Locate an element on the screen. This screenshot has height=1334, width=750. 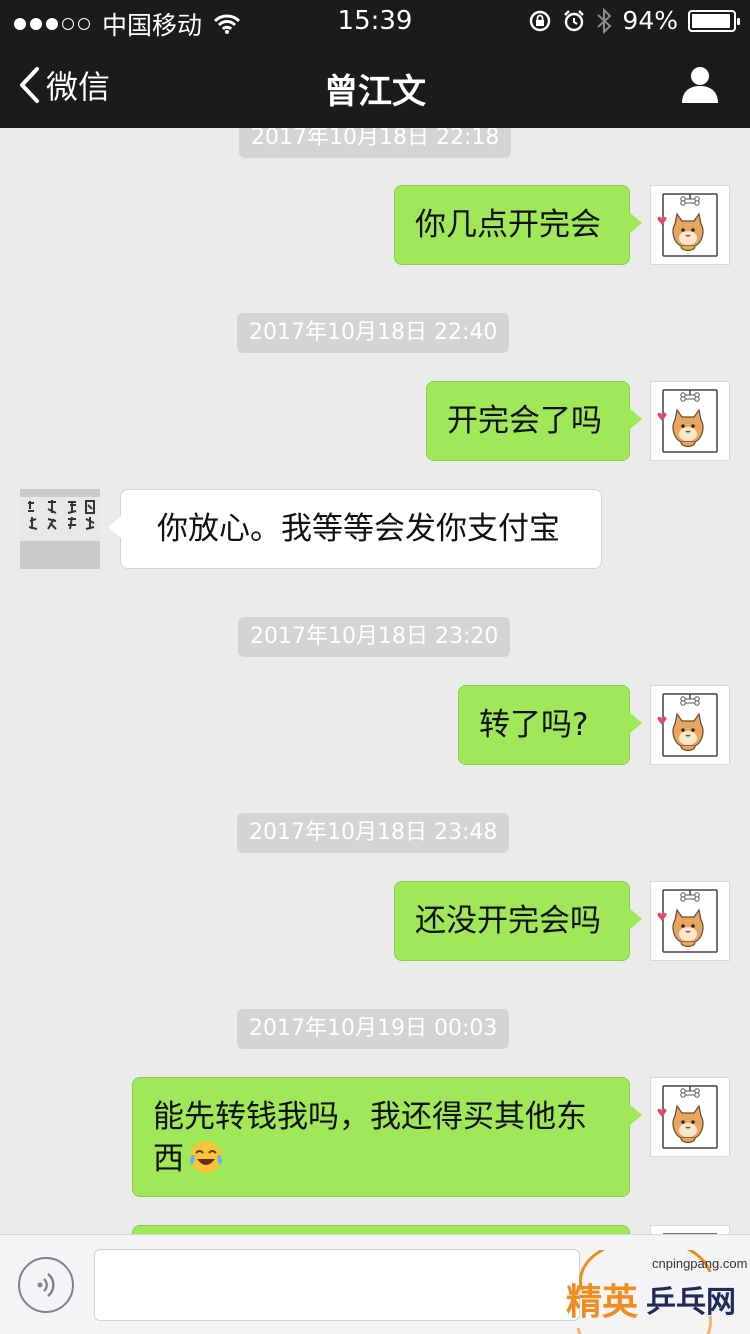
alarm-icon is located at coordinates (574, 20).